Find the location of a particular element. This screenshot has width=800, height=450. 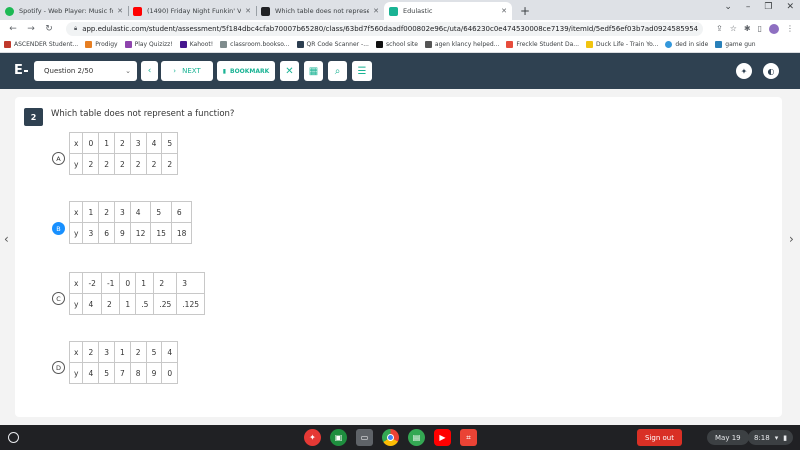

table-row: y 4 2 1 .5 .25 .125 is located at coordinates (136, 304).